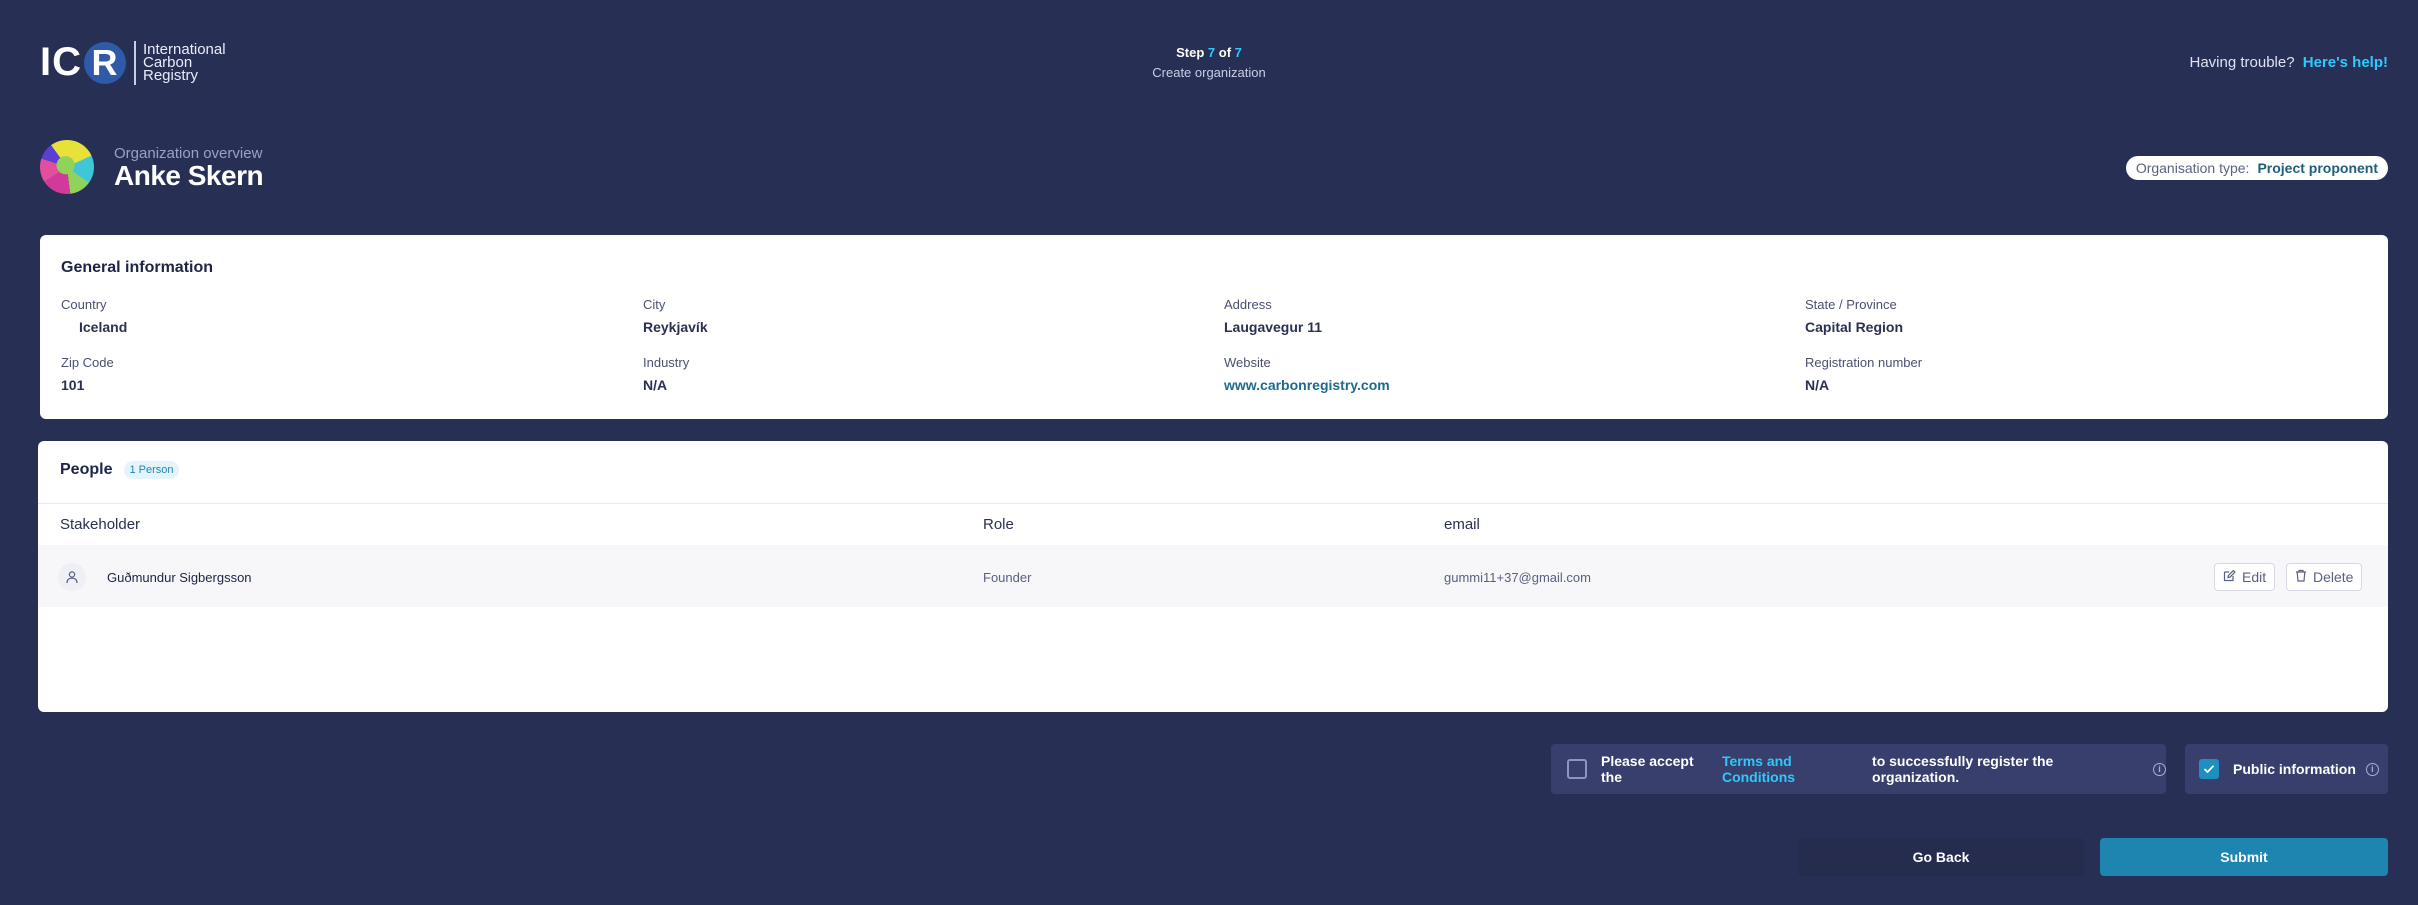 The height and width of the screenshot is (905, 2418). I want to click on stakeholder-email: gummi11+37@gmail.com, so click(1517, 577).